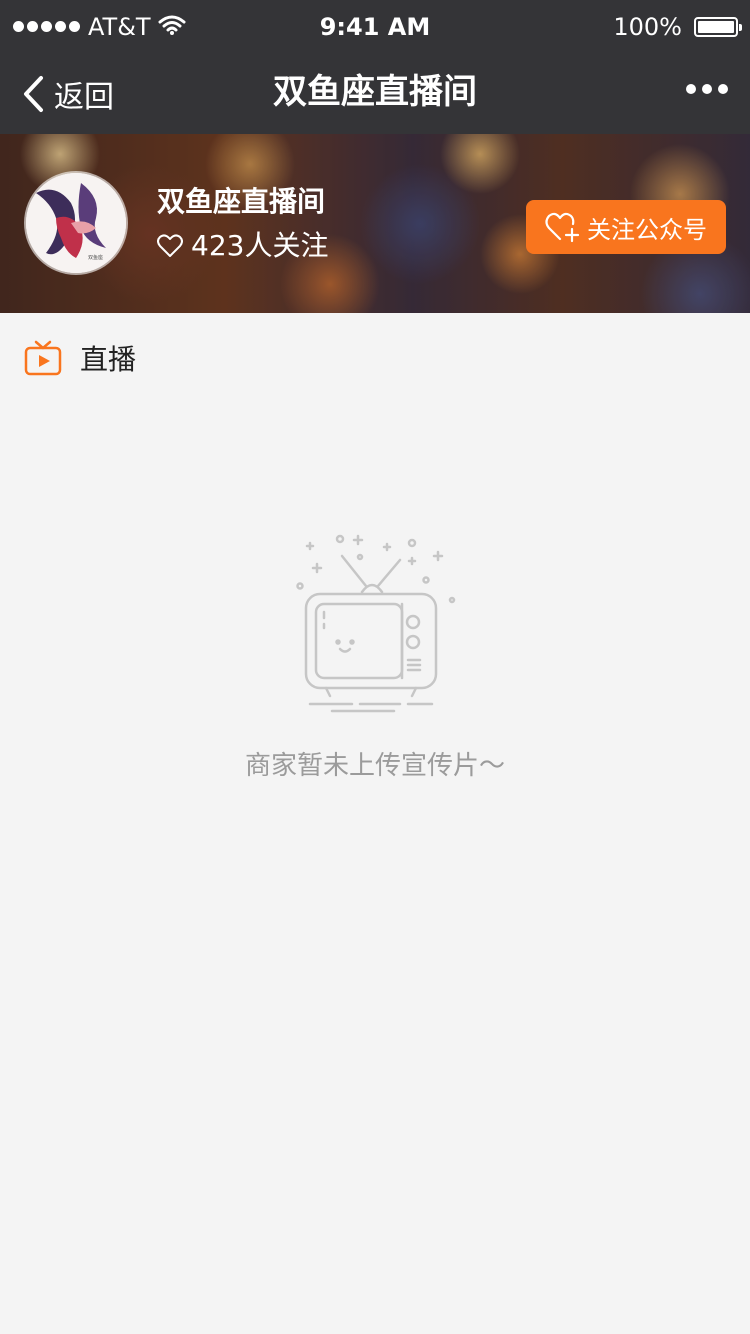 This screenshot has width=750, height=1334. Describe the element at coordinates (241, 201) in the screenshot. I see `room-name: 双鱼座直播间` at that location.